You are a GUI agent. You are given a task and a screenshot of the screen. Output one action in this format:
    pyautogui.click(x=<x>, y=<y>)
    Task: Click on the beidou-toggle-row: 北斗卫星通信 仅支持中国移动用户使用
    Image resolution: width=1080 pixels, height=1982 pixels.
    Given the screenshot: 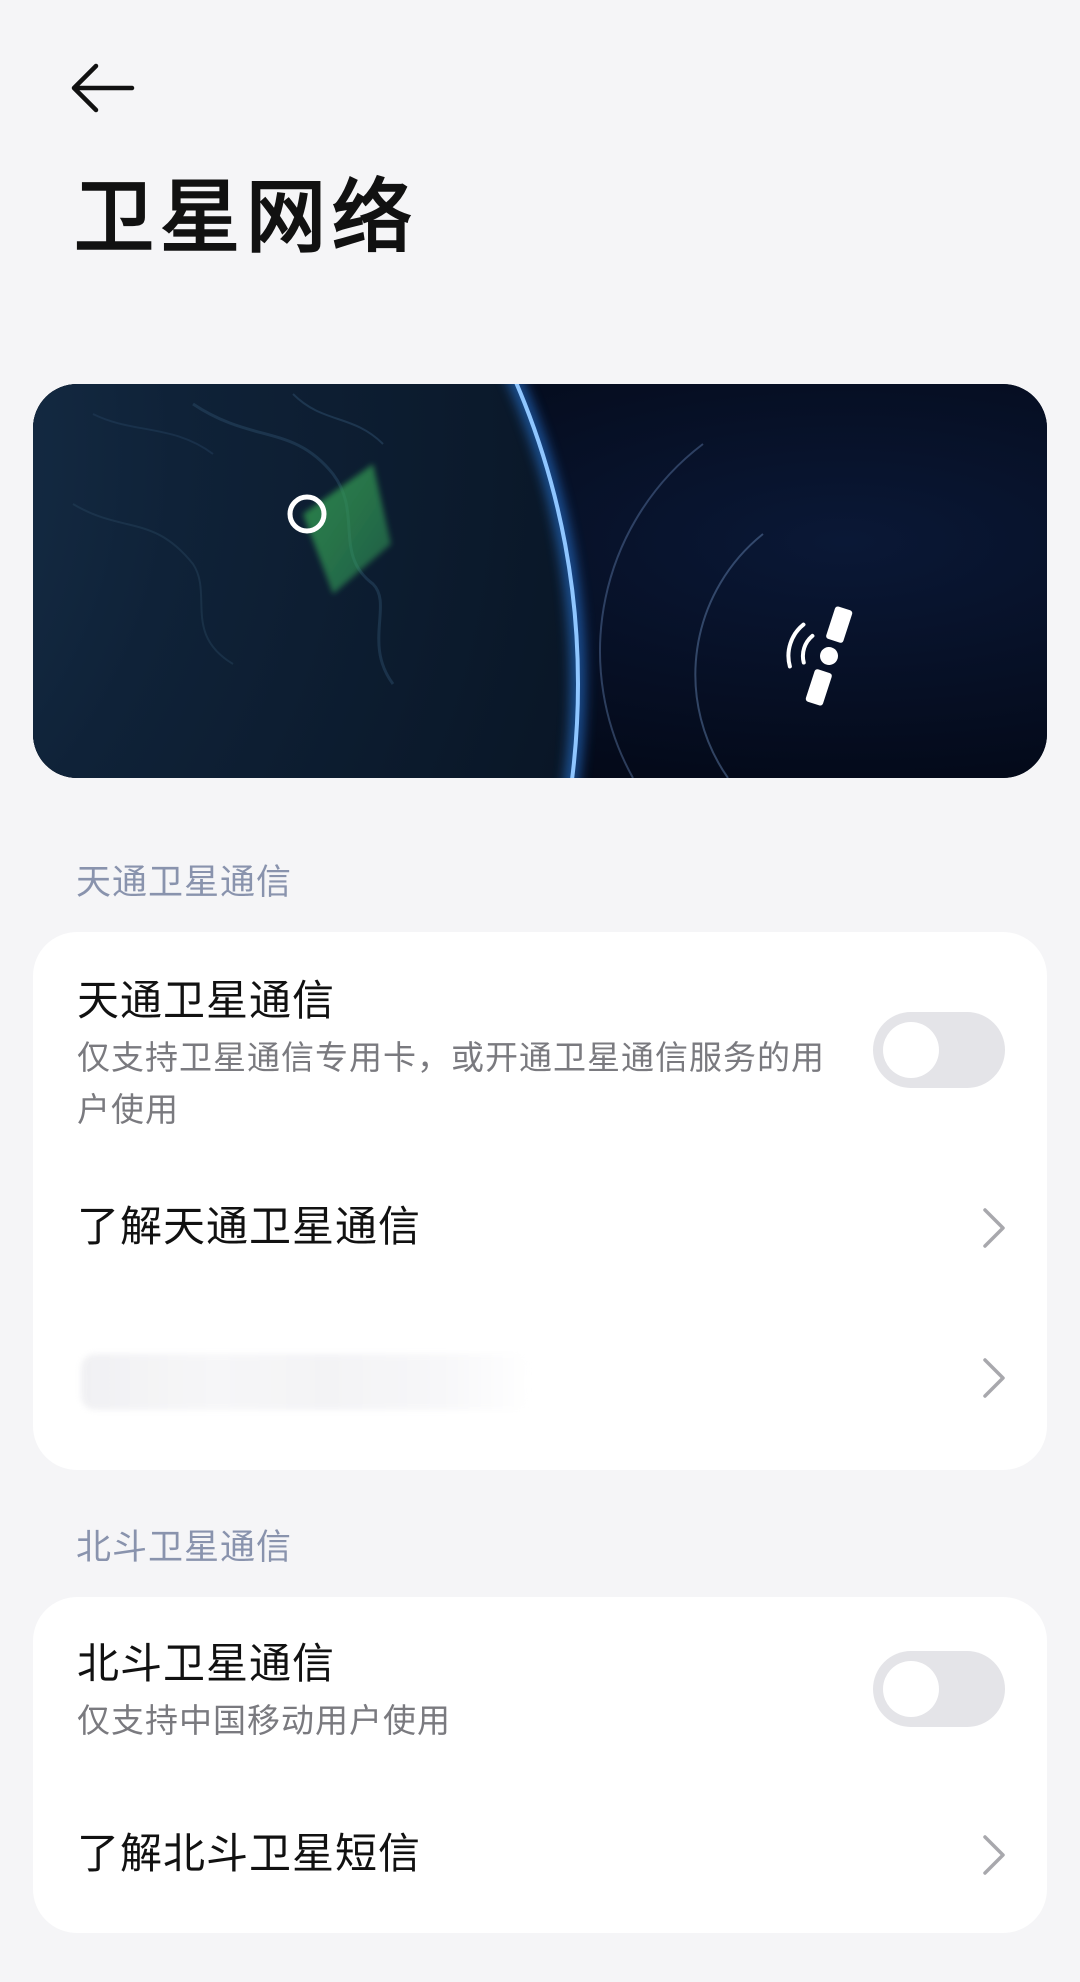 What is the action you would take?
    pyautogui.click(x=540, y=1692)
    